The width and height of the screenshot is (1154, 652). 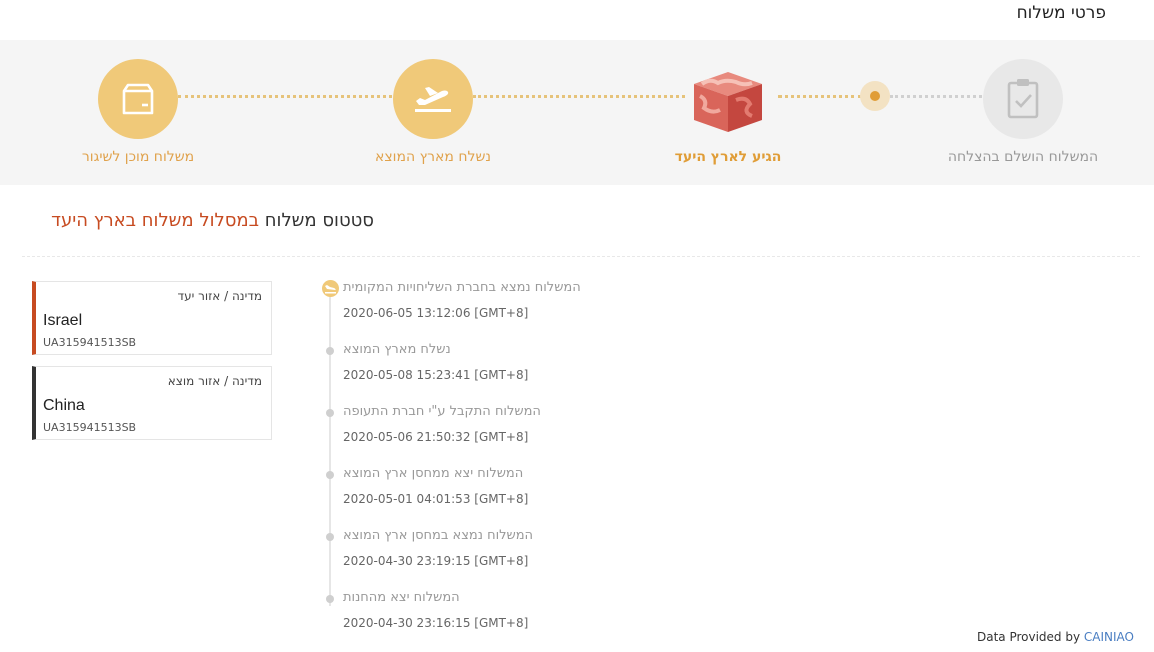 I want to click on status-prefix: סטטוס משלוח, so click(x=319, y=220).